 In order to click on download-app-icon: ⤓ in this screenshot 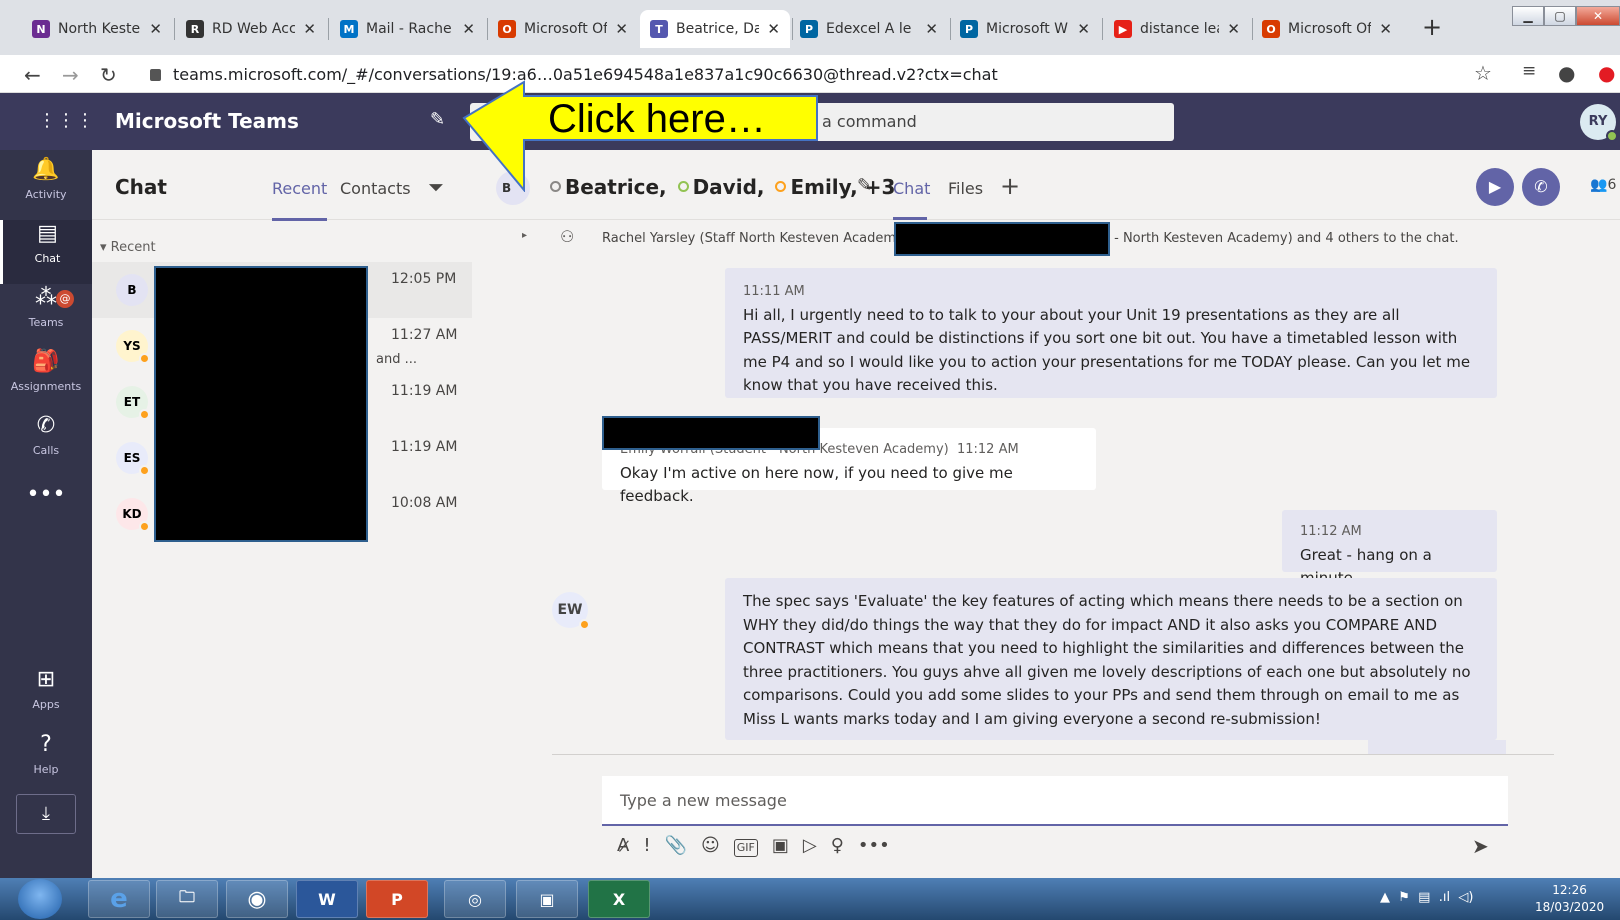, I will do `click(46, 814)`.